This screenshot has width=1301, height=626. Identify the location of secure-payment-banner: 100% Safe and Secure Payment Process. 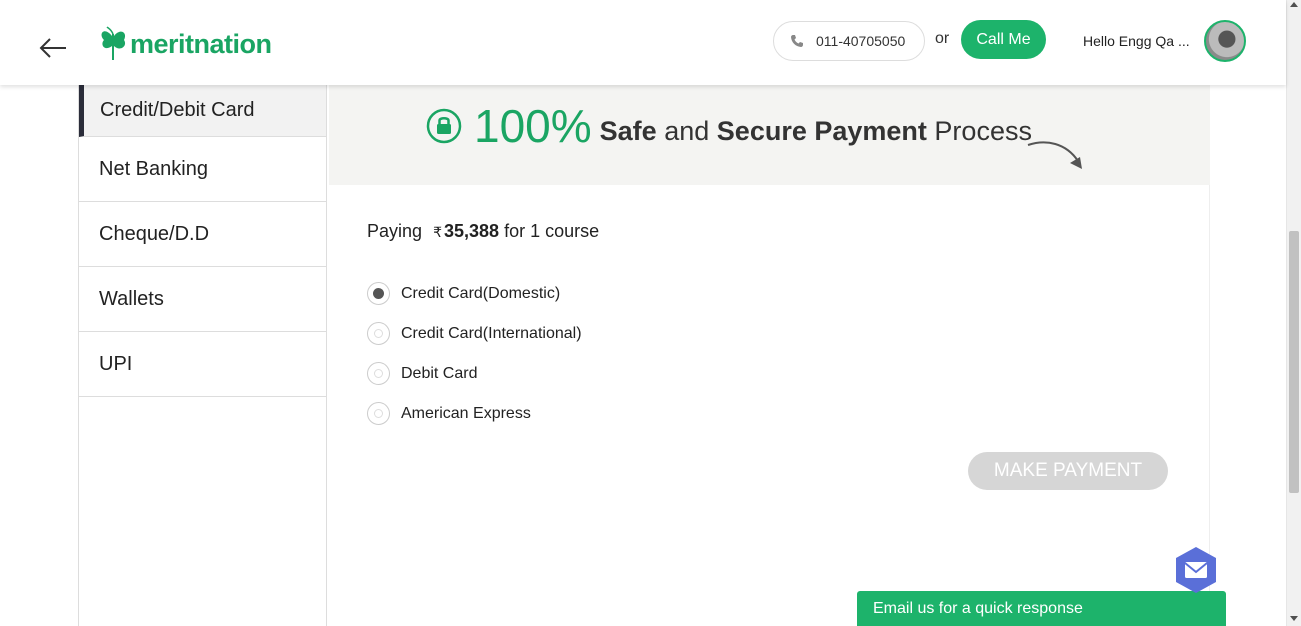
(769, 135).